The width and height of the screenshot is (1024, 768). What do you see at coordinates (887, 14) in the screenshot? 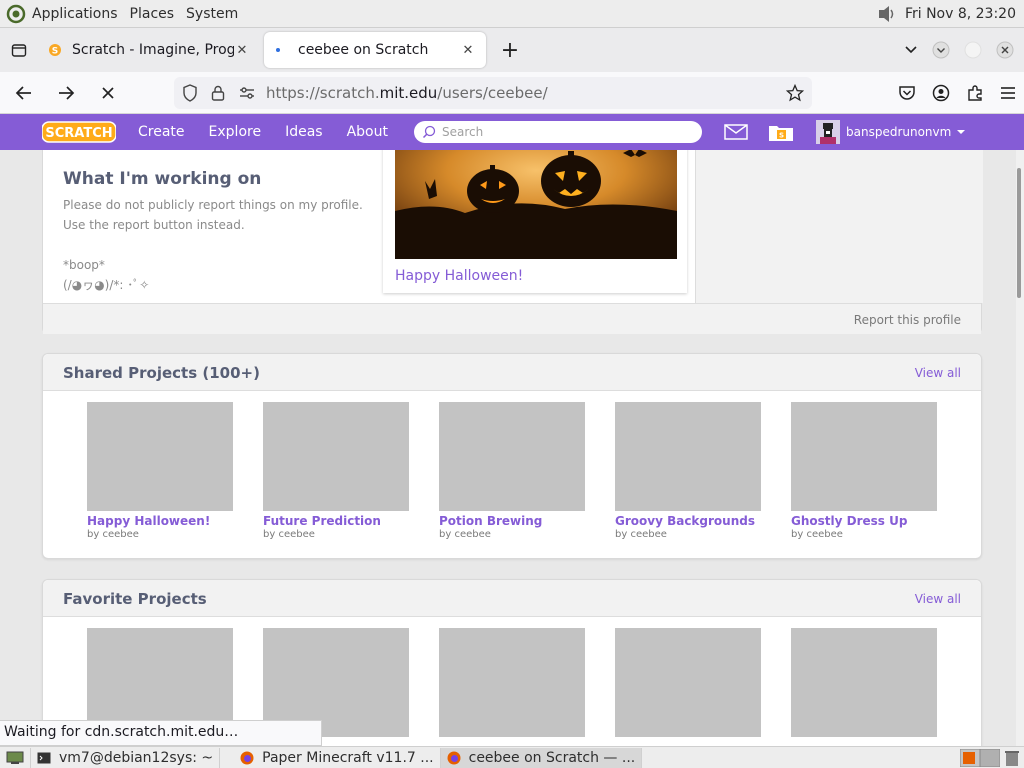
I see `volume-icon` at bounding box center [887, 14].